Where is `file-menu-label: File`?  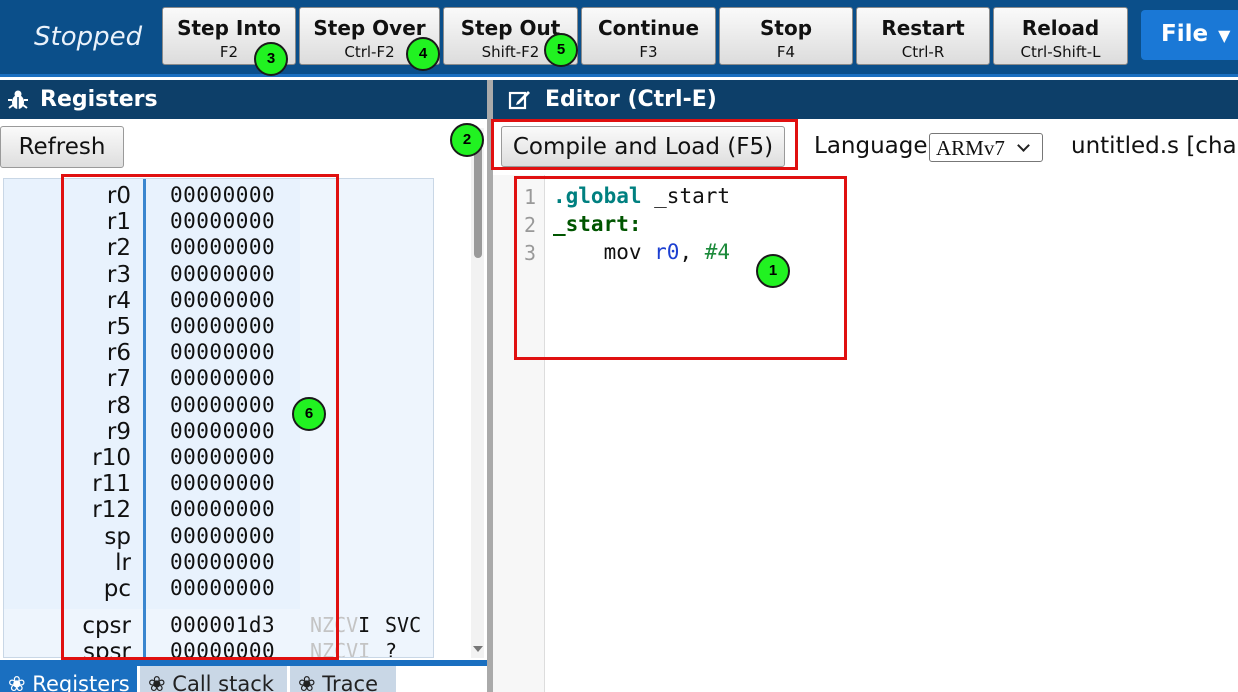 file-menu-label: File is located at coordinates (1185, 34).